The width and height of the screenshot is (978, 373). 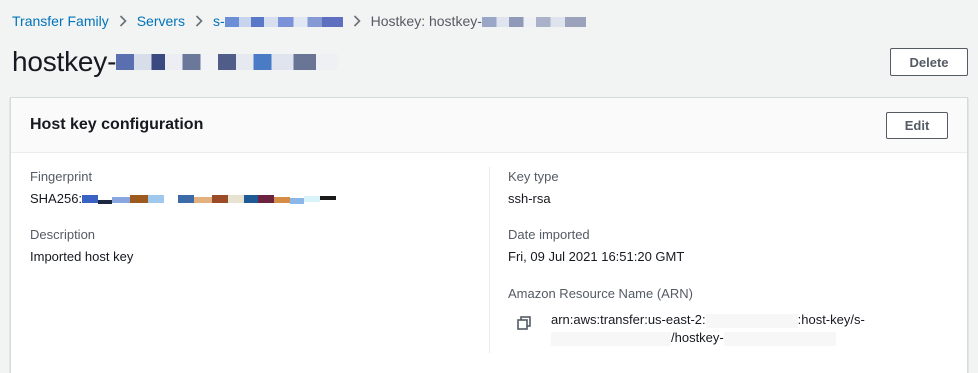 What do you see at coordinates (628, 319) in the screenshot?
I see `arn-part1: arn:aws:transfer:us-east-2:` at bounding box center [628, 319].